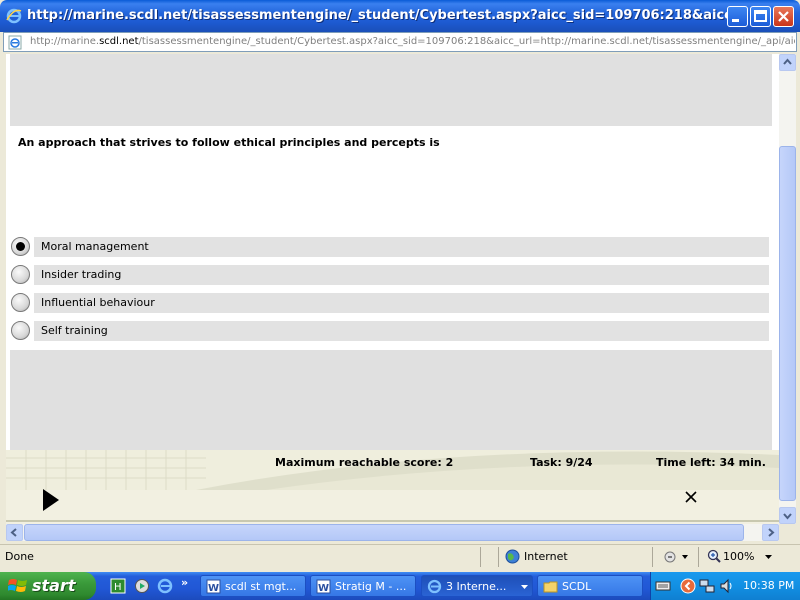  I want to click on security-zone: Internet, so click(546, 556).